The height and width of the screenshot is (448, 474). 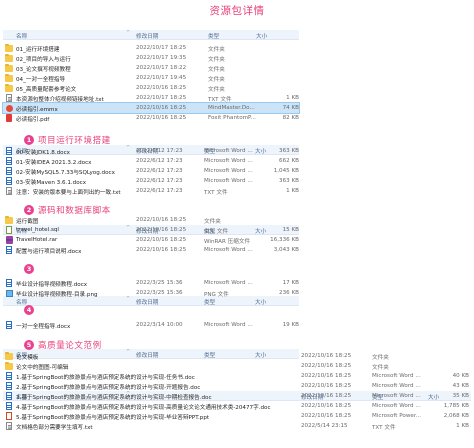 I want to click on file-name: 必读指引.pdf, so click(x=33, y=120).